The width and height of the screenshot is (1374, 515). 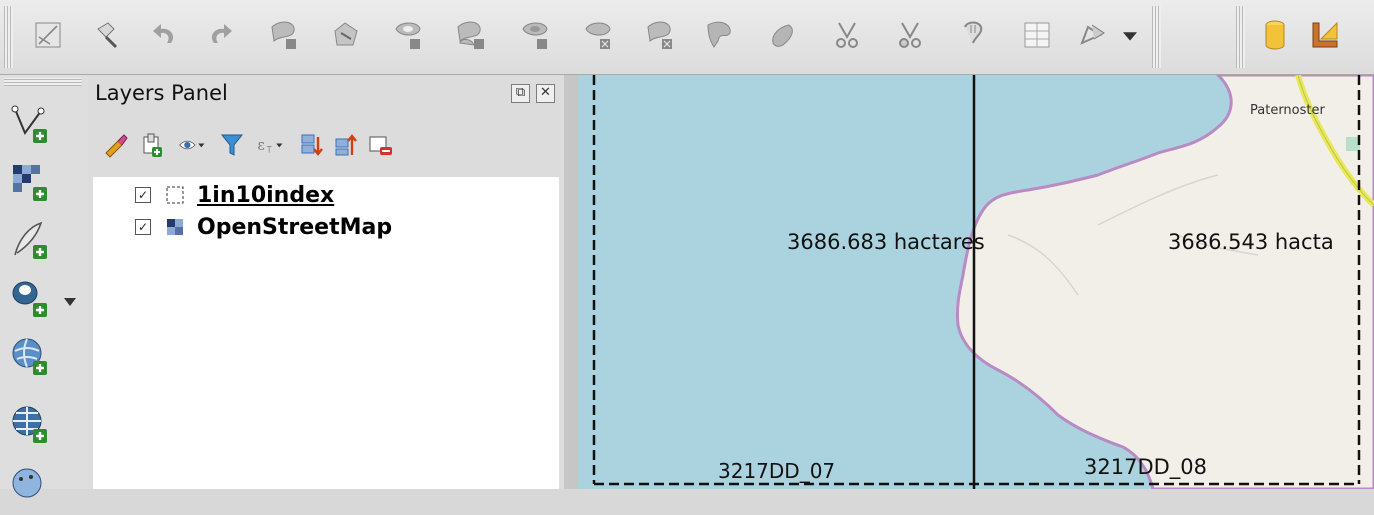 What do you see at coordinates (48, 35) in the screenshot?
I see `digitize-icon` at bounding box center [48, 35].